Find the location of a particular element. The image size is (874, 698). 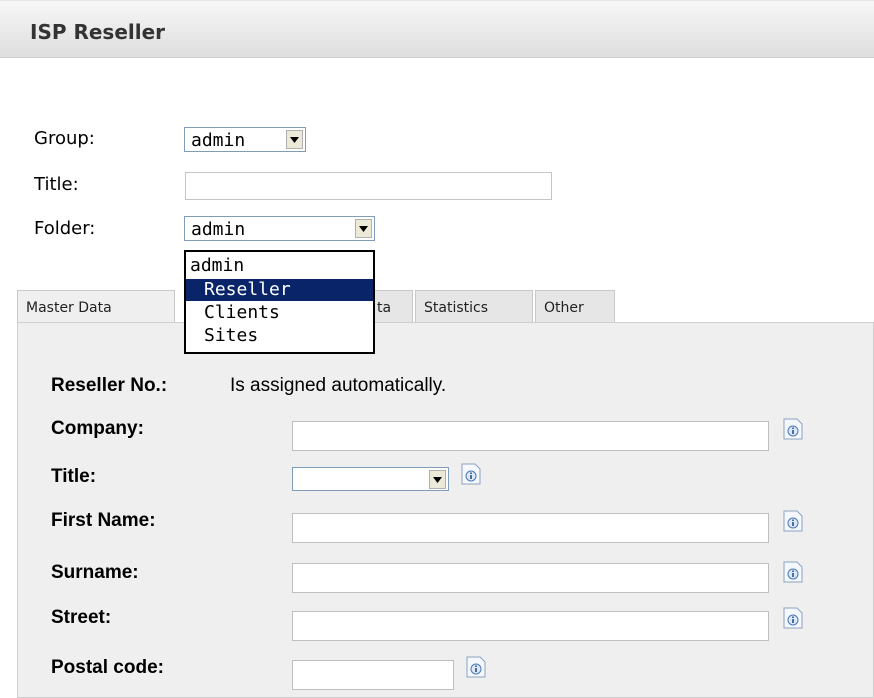

postal-code-label: Postal code: is located at coordinates (107, 667).